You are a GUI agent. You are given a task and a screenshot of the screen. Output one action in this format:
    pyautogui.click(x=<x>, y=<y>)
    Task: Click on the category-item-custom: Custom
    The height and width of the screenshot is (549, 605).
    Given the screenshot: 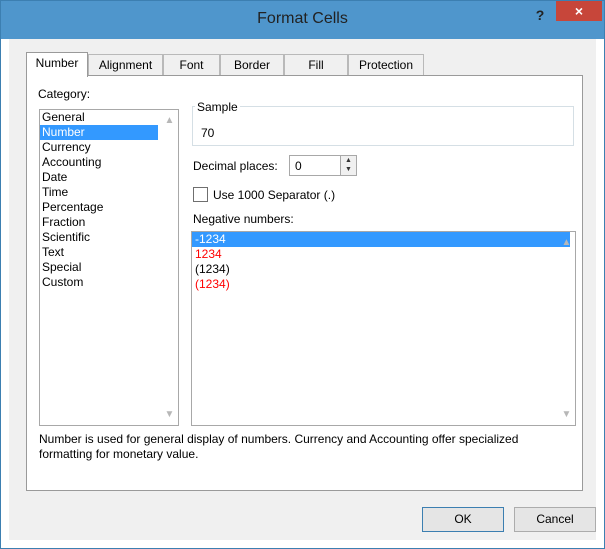 What is the action you would take?
    pyautogui.click(x=99, y=282)
    